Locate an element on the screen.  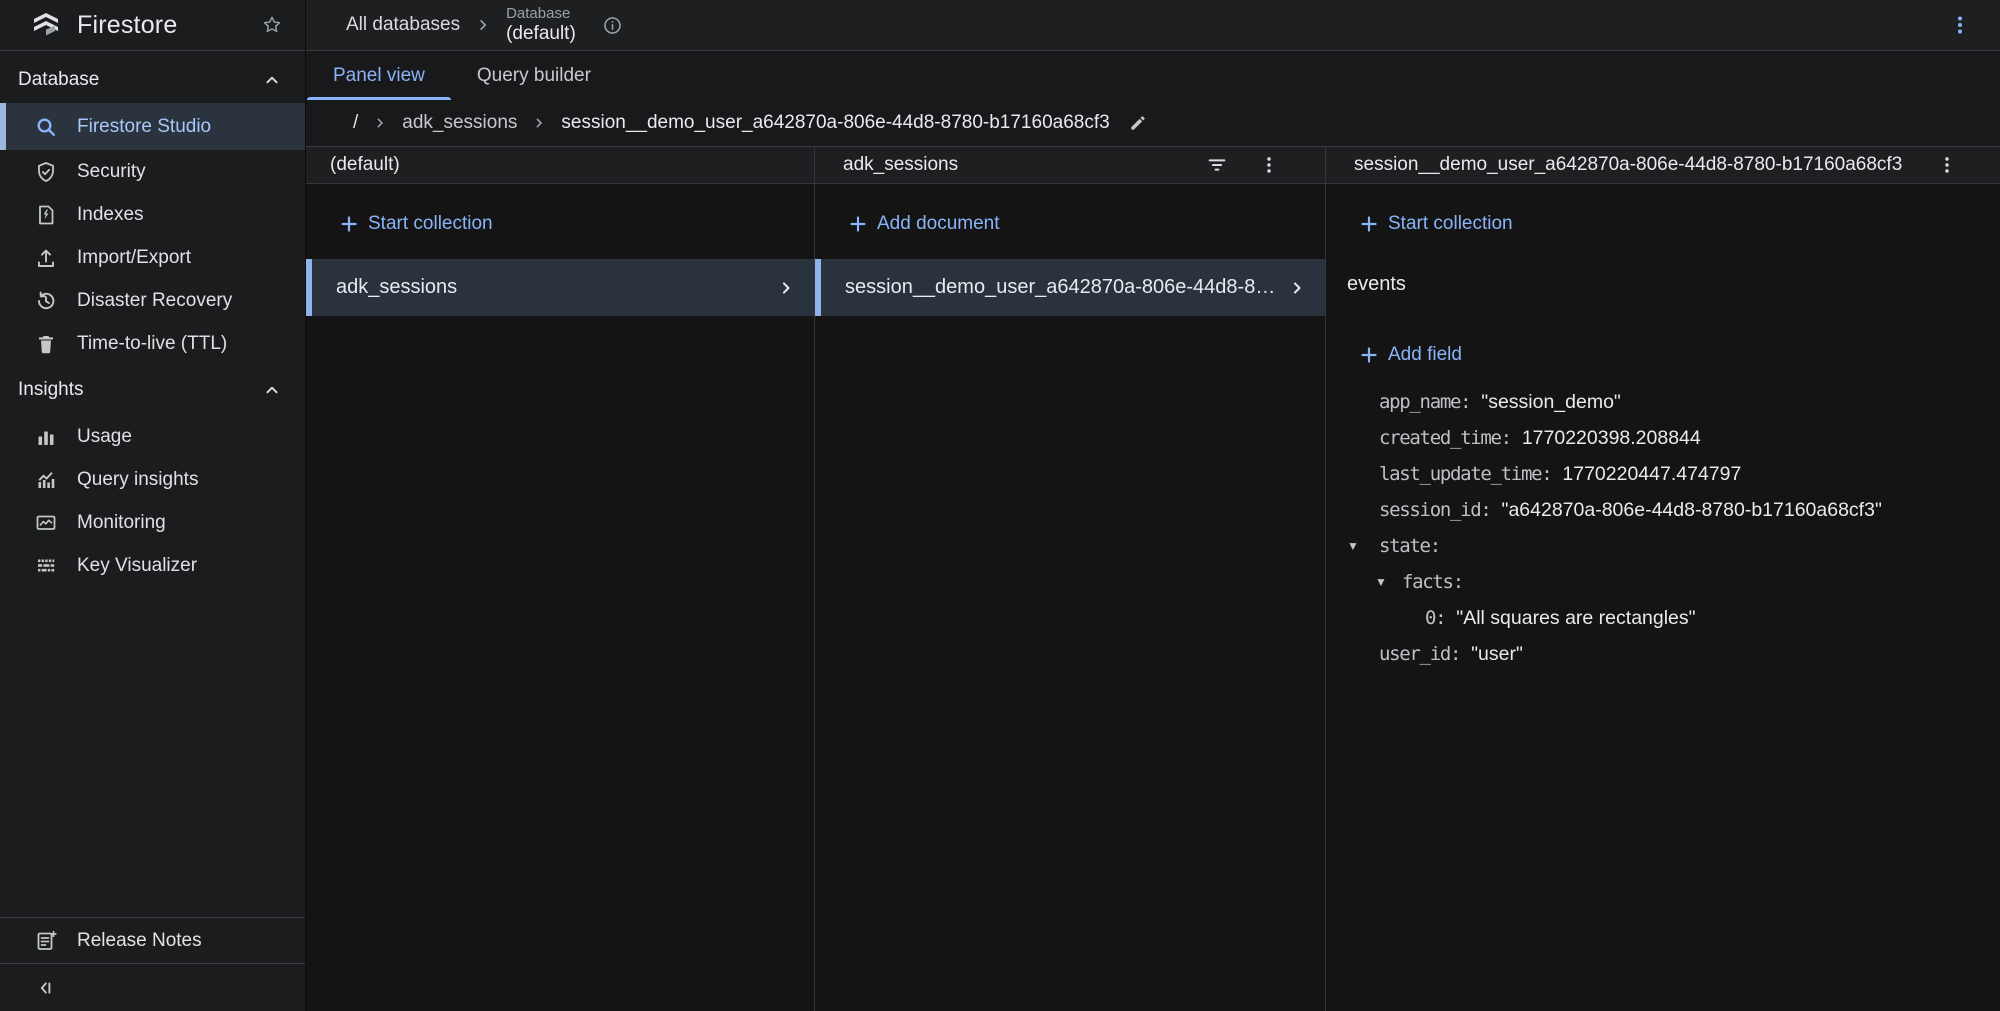
all-databases-link: All databases is located at coordinates (403, 25).